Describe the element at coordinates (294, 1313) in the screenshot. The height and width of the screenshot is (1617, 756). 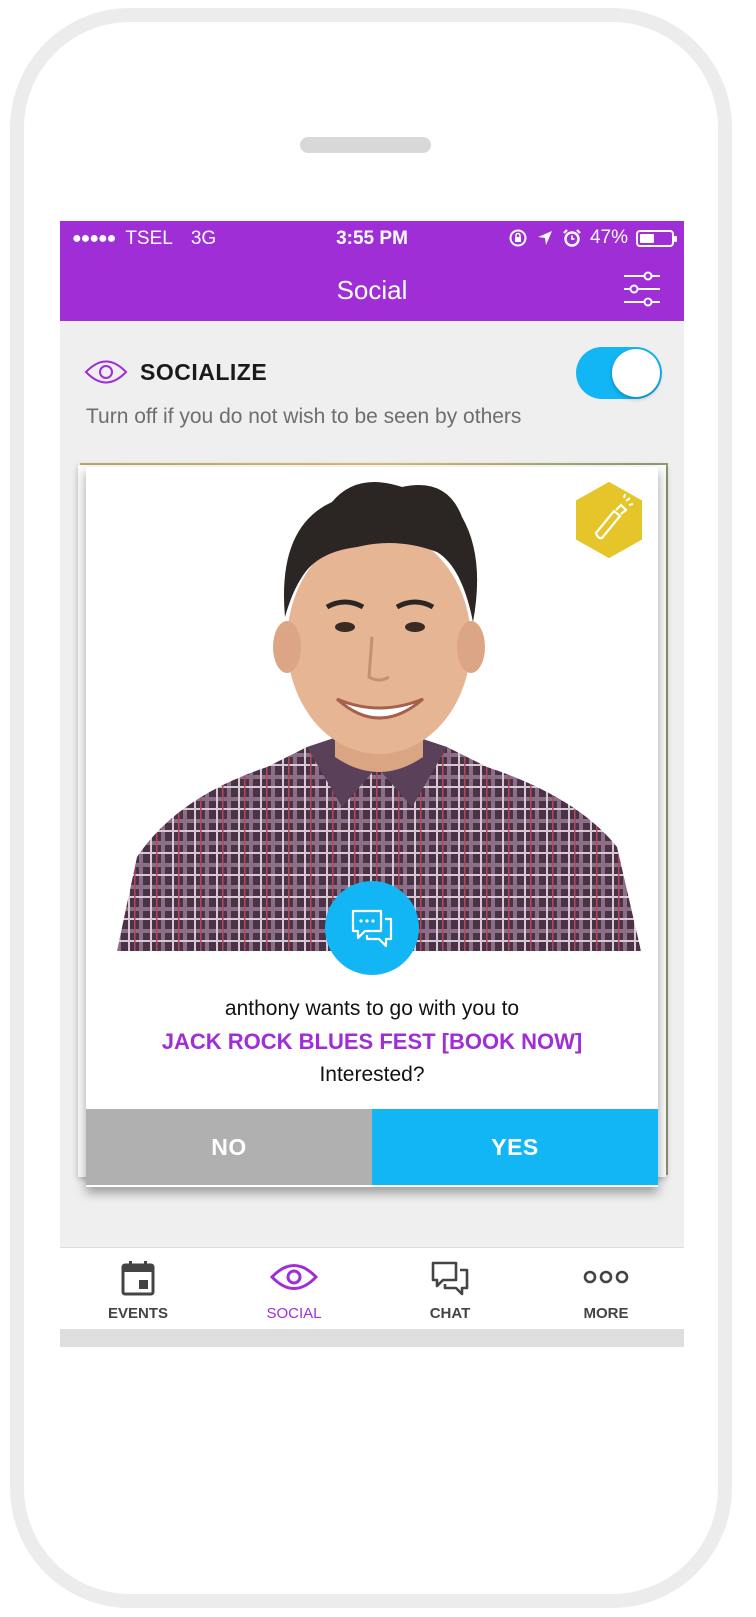
I see `tab-label: SOCIAL` at that location.